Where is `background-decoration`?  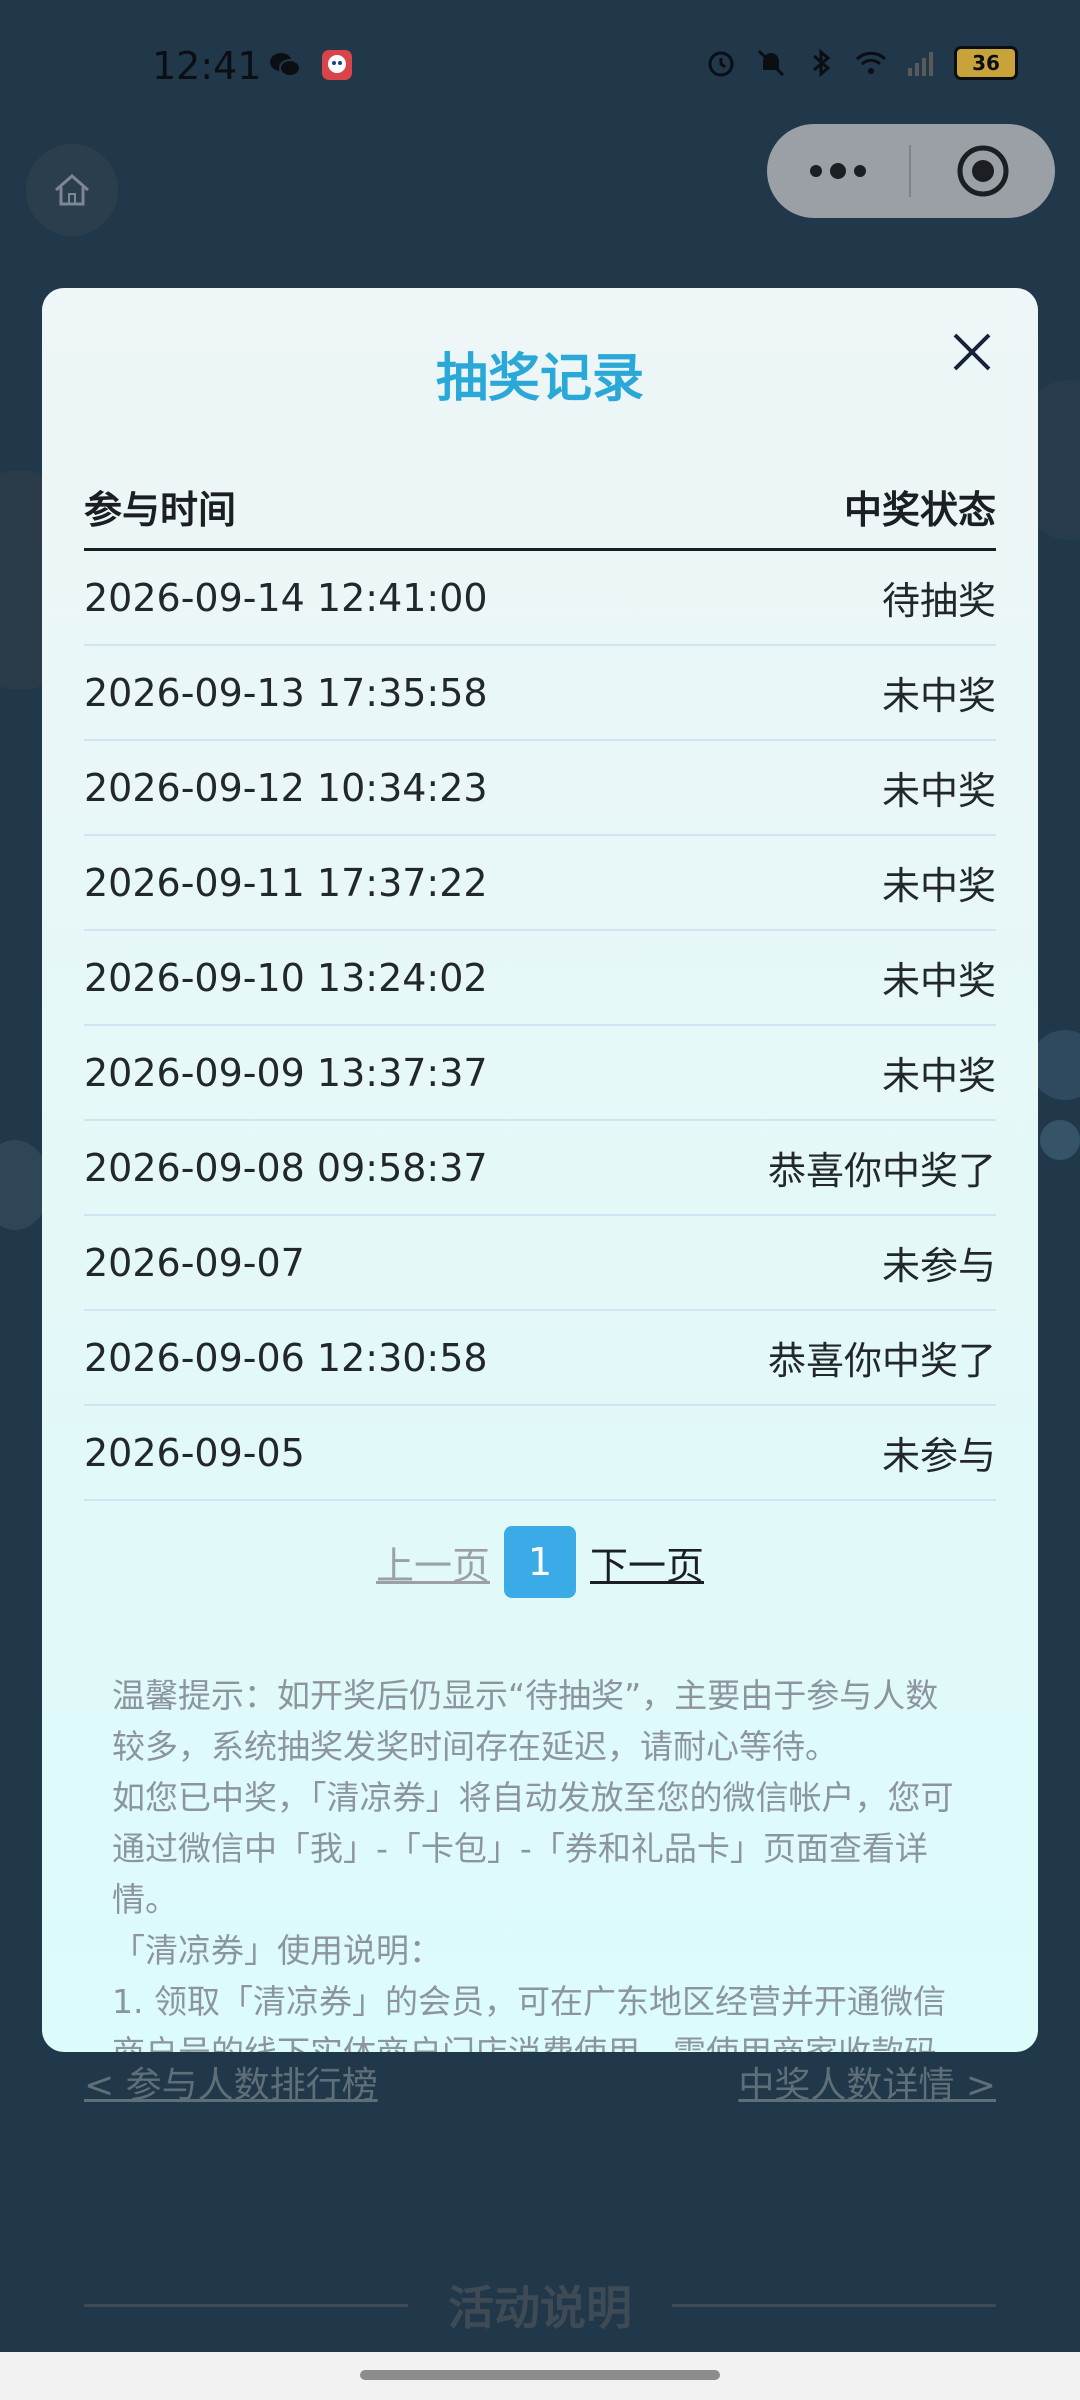
background-decoration is located at coordinates (1060, 1140).